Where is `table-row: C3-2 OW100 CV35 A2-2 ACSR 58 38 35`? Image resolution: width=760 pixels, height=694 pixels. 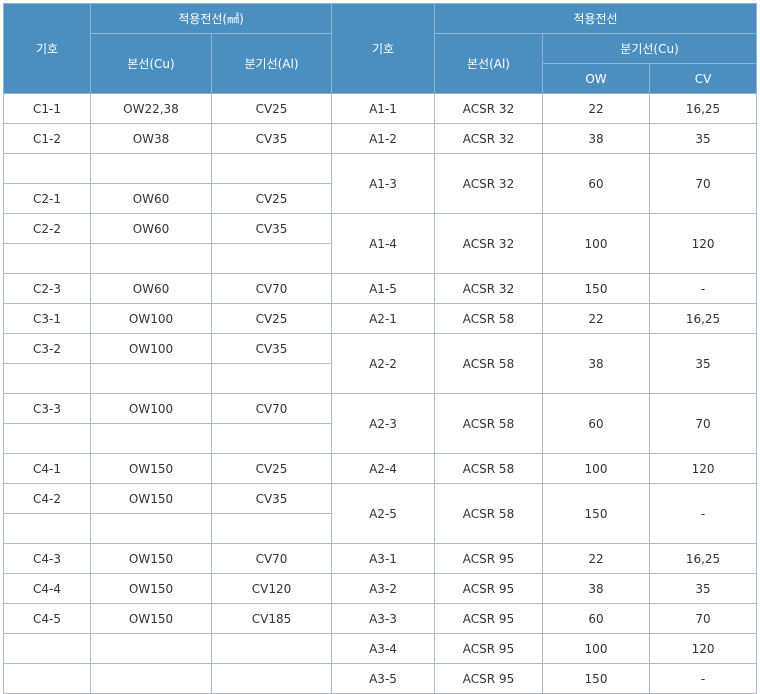
table-row: C3-2 OW100 CV35 A2-2 ACSR 58 38 35 is located at coordinates (380, 363).